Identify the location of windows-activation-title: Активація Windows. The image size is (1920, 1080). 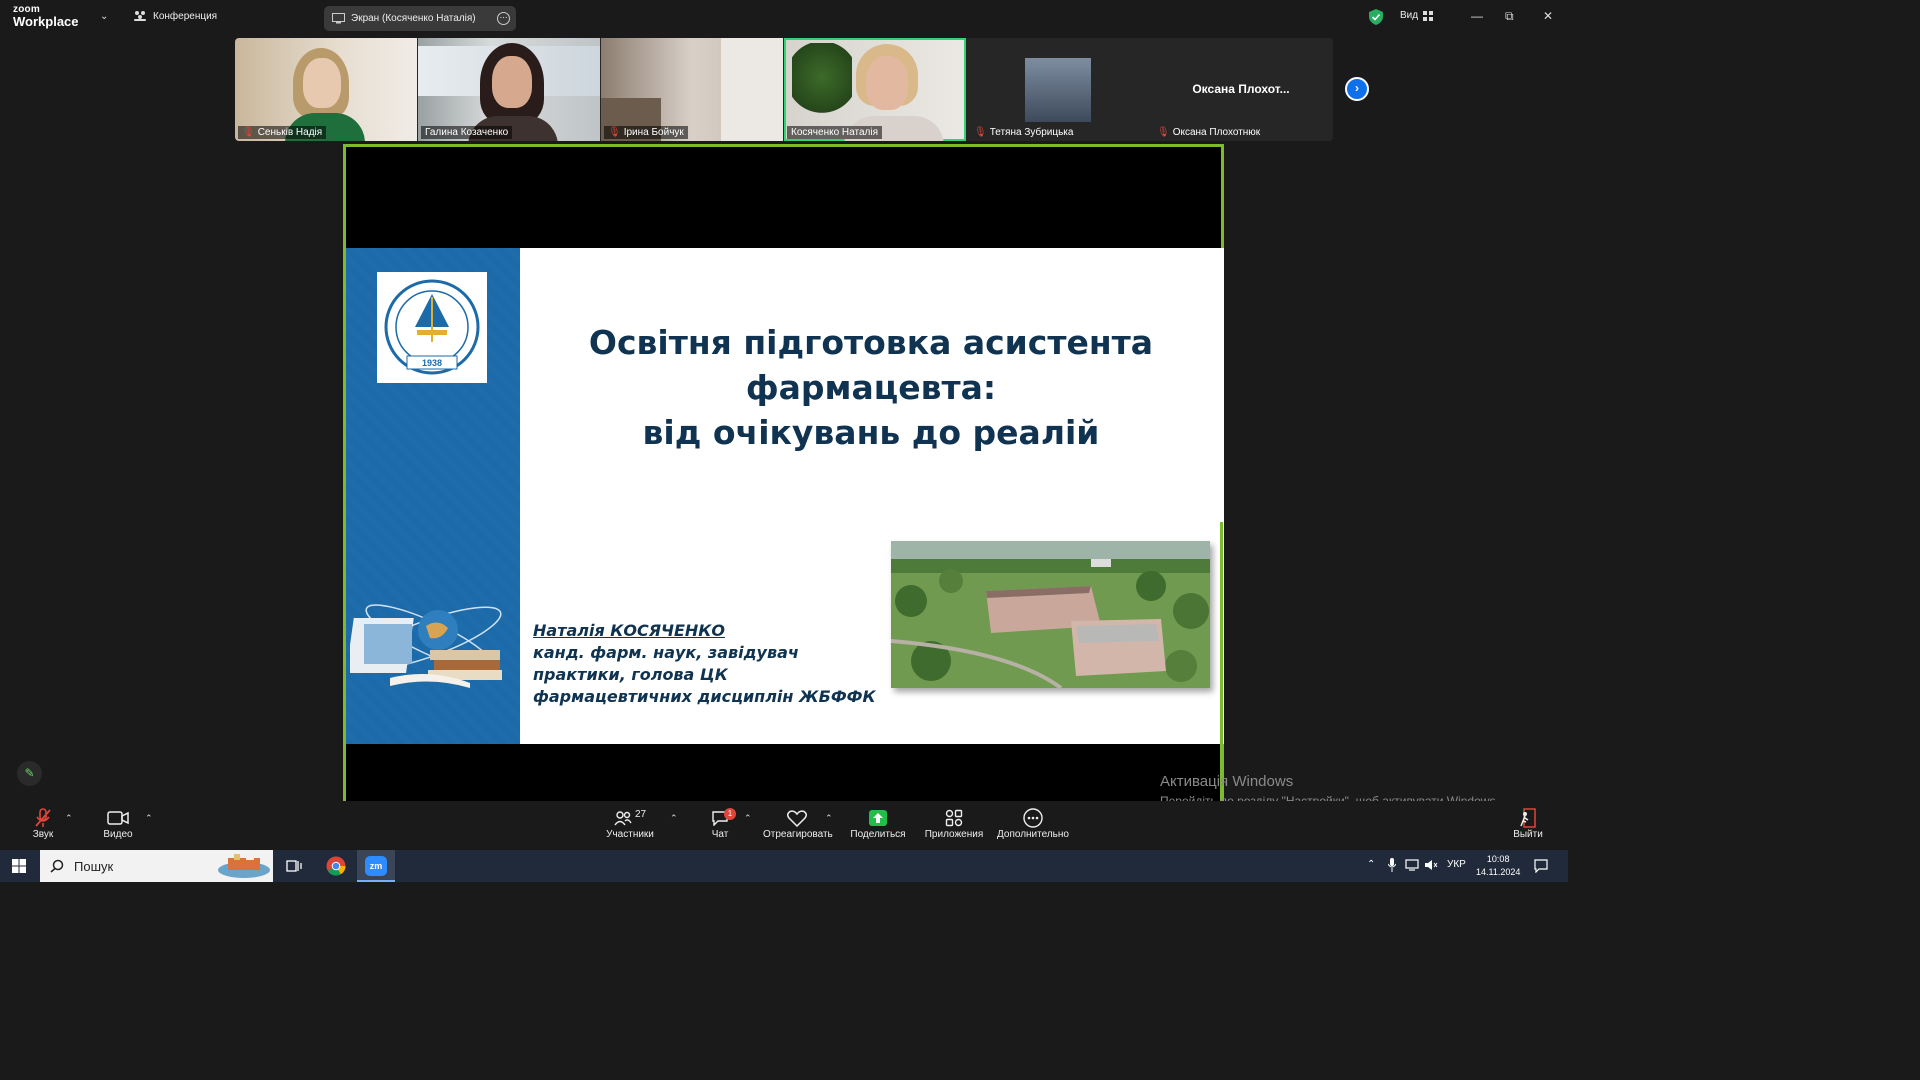
(1227, 781).